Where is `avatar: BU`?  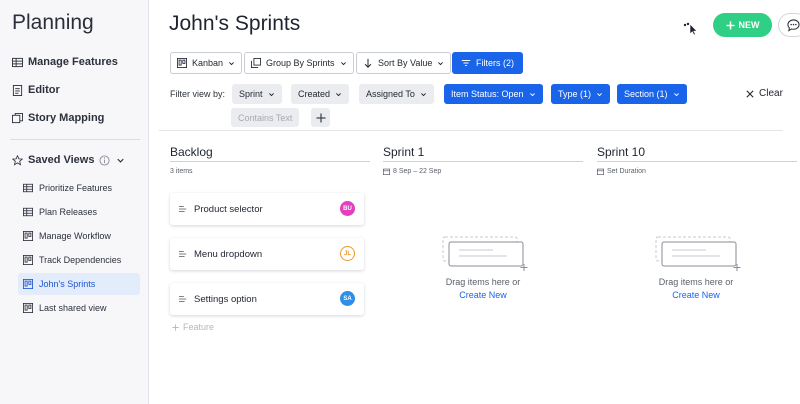 avatar: BU is located at coordinates (347, 208).